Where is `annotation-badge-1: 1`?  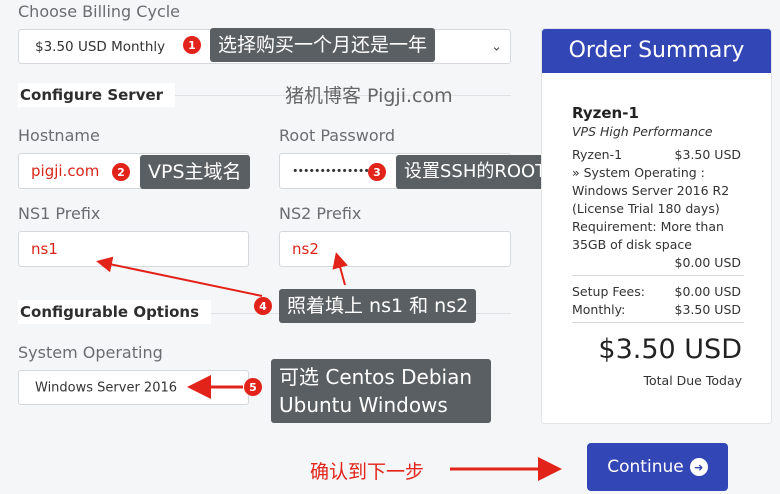
annotation-badge-1: 1 is located at coordinates (192, 45).